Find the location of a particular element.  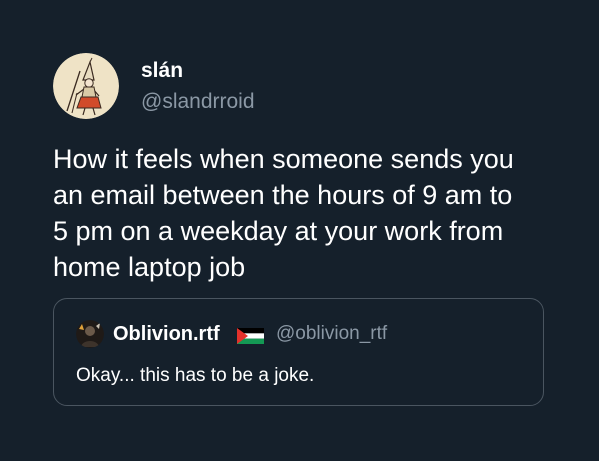

tweet-text-line: 5 pm on a weekday at your work from is located at coordinates (278, 231).